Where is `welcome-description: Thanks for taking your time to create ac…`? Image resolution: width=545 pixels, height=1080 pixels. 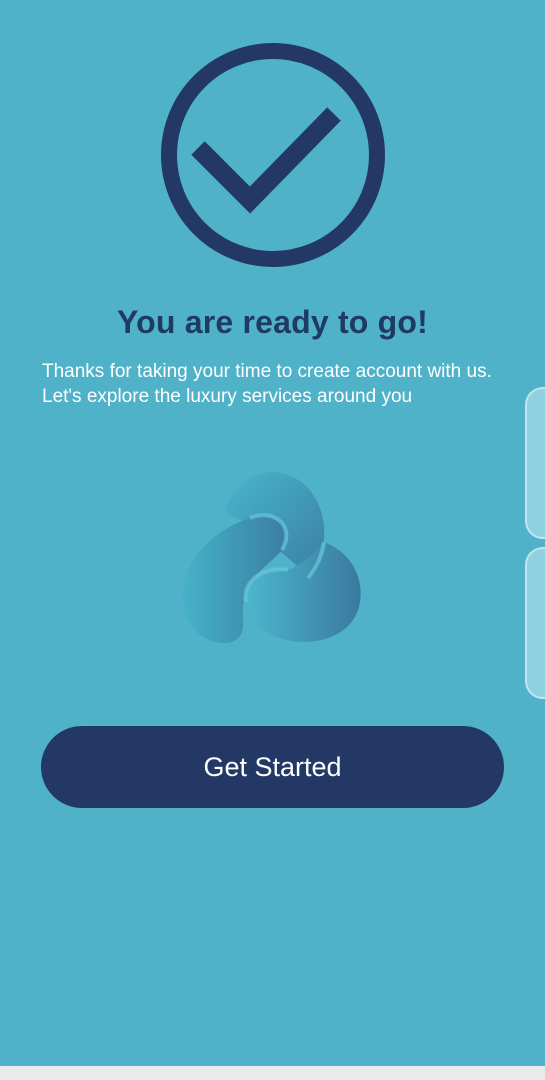
welcome-description: Thanks for taking your time to create ac… is located at coordinates (267, 384).